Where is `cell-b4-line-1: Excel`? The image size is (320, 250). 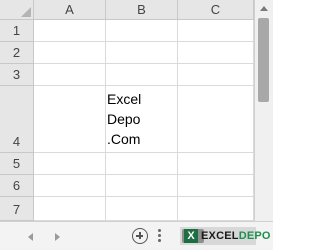
cell-b4-line-1: Excel is located at coordinates (124, 99).